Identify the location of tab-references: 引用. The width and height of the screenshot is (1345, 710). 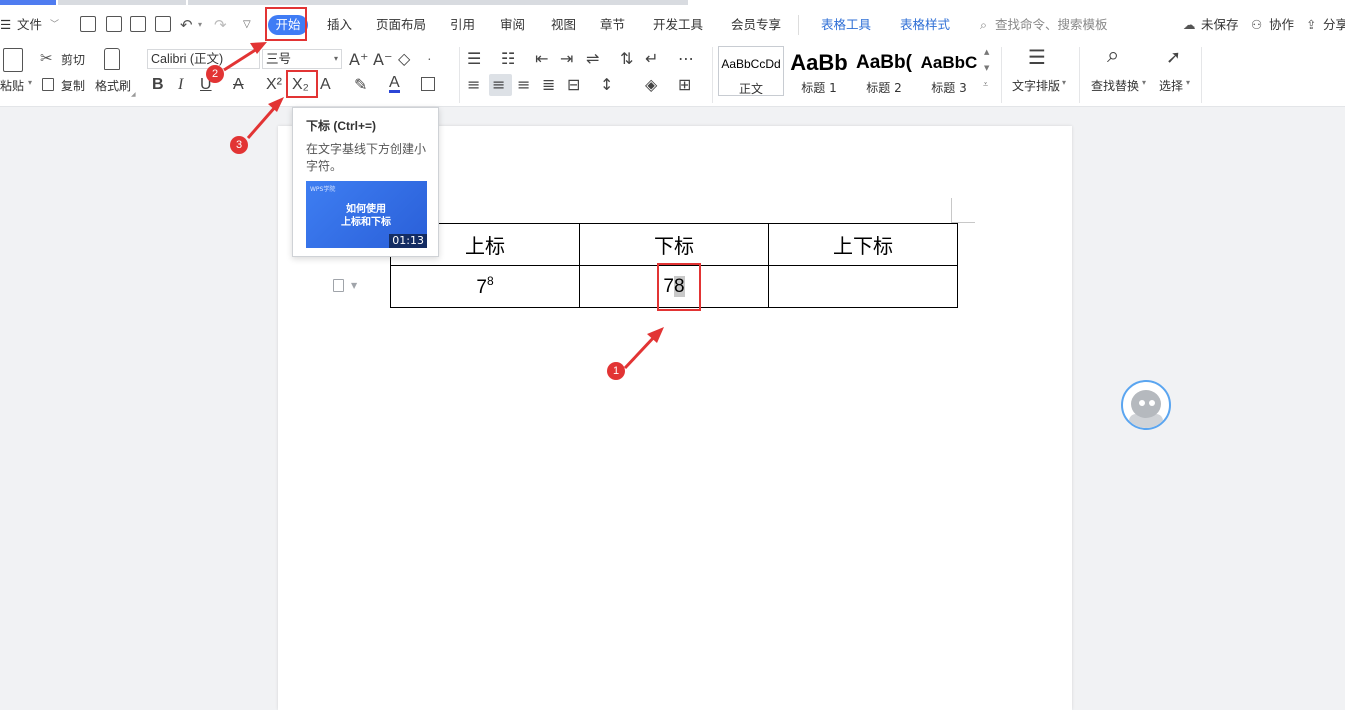
(462, 25).